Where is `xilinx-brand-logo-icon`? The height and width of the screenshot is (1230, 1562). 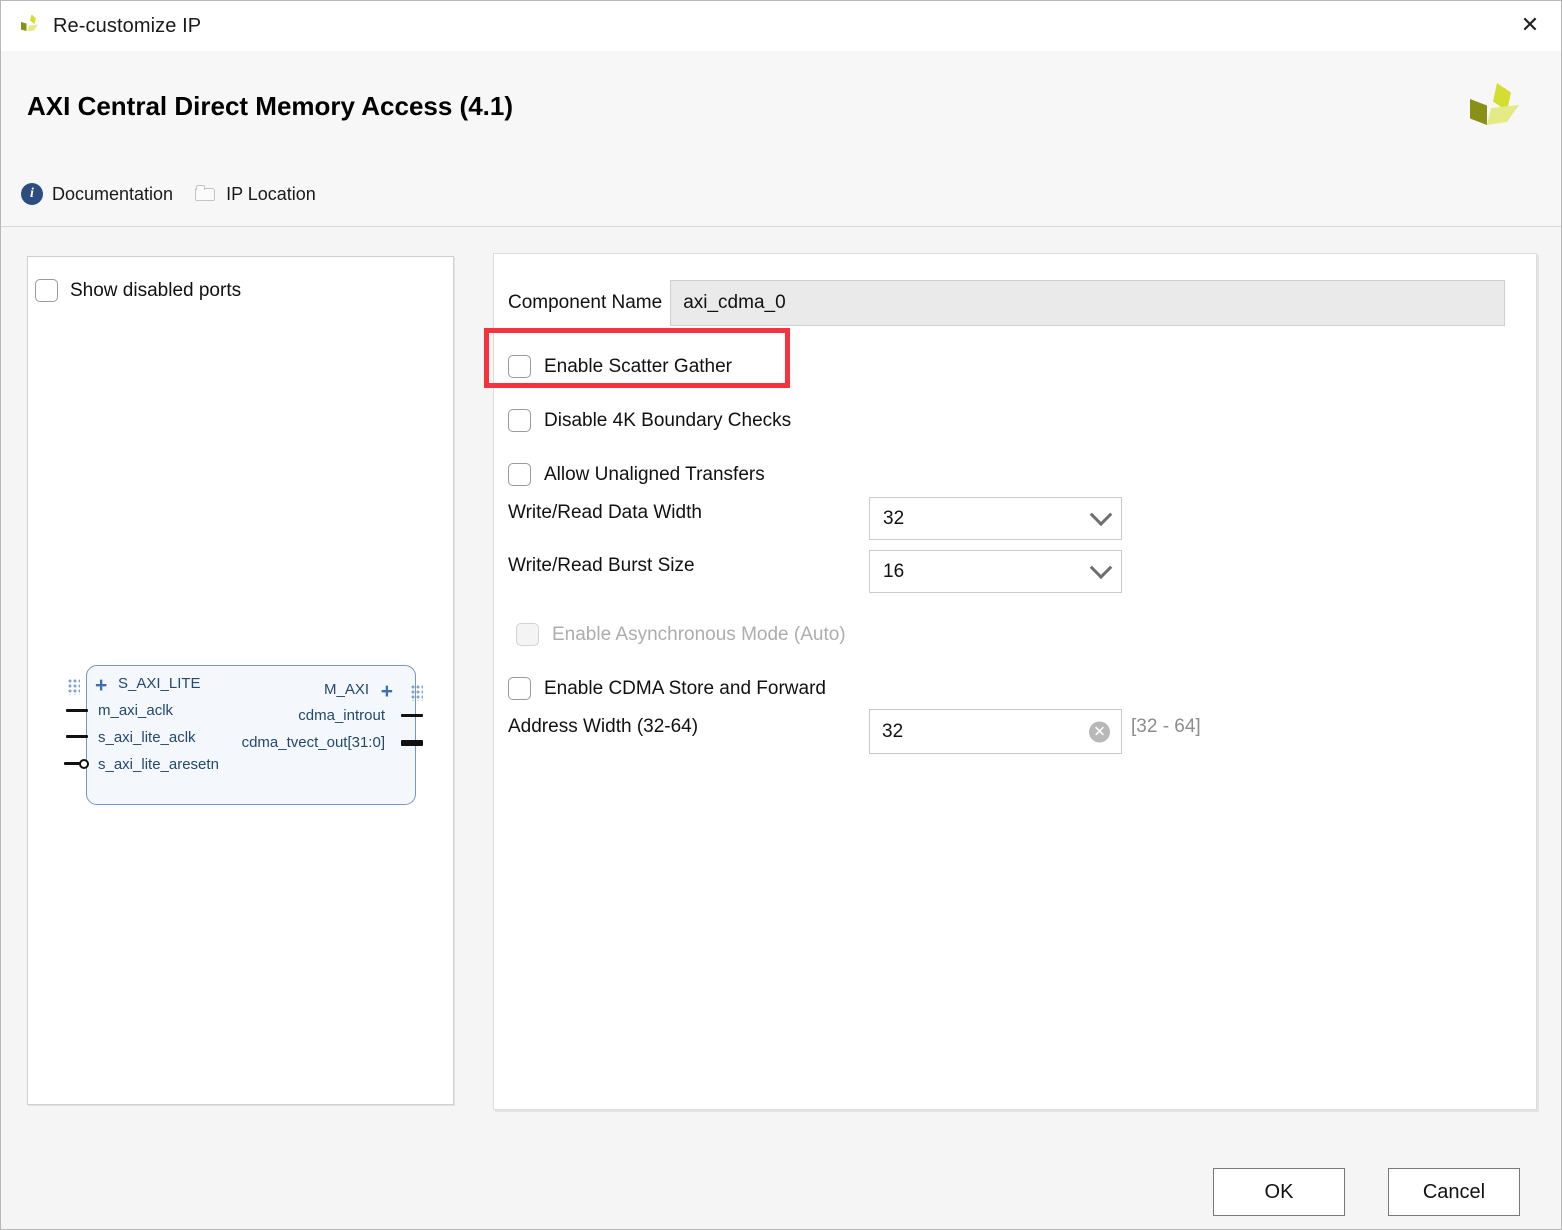
xilinx-brand-logo-icon is located at coordinates (1495, 107).